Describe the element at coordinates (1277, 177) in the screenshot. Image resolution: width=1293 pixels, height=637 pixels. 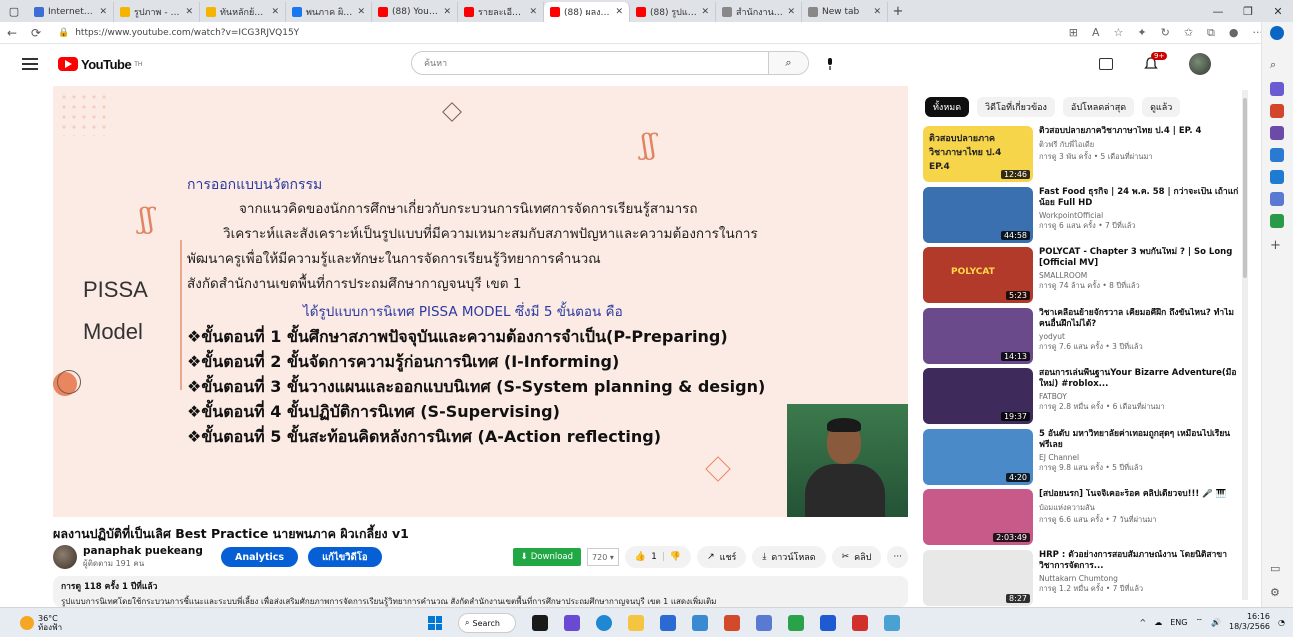
I see `office-icon` at that location.